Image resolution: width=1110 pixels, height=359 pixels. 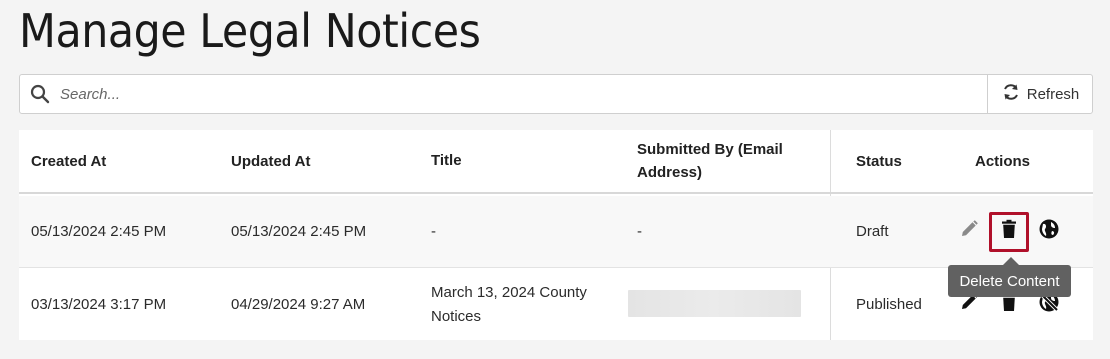 I want to click on delete-tooltip: Delete Content, so click(x=1009, y=281).